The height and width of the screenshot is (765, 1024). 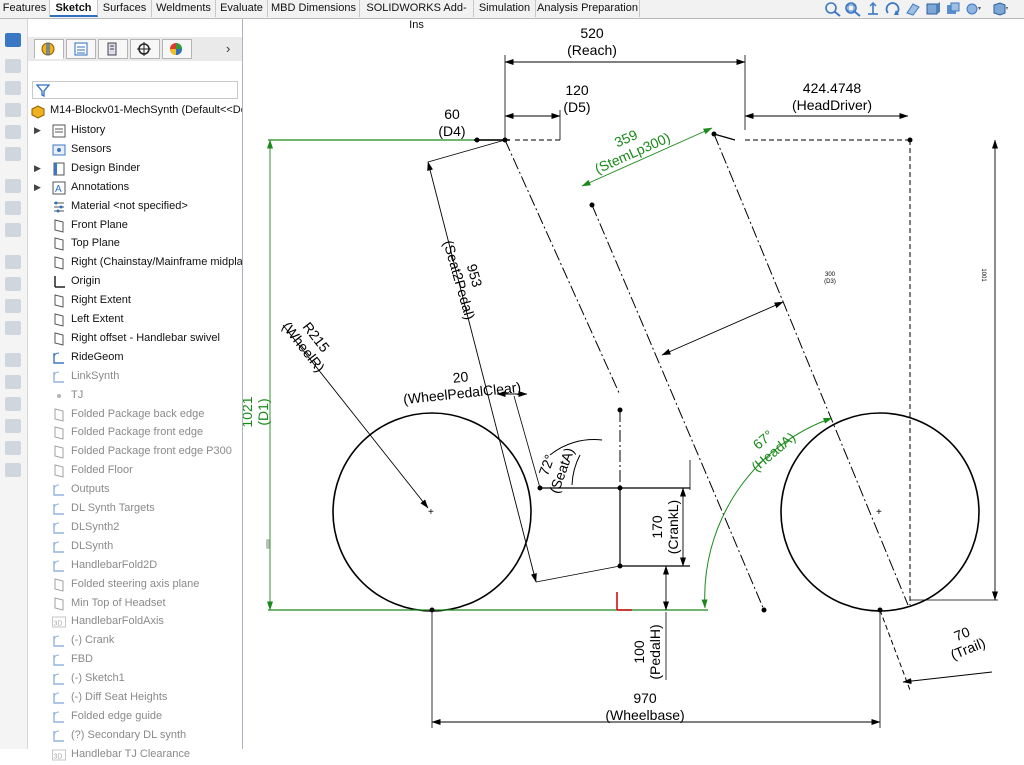 What do you see at coordinates (933, 9) in the screenshot?
I see `display-style-icon` at bounding box center [933, 9].